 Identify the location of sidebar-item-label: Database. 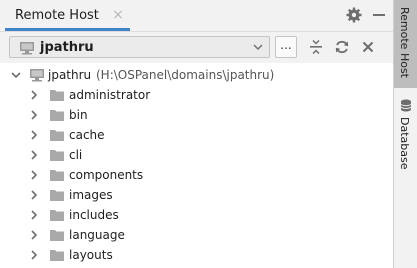
(404, 143).